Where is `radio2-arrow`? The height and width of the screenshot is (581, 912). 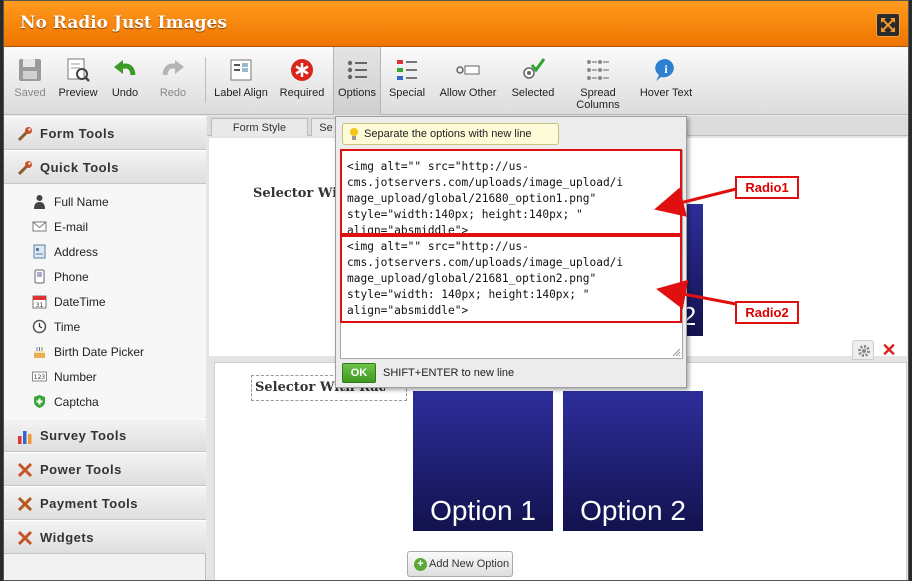 radio2-arrow is located at coordinates (696, 294).